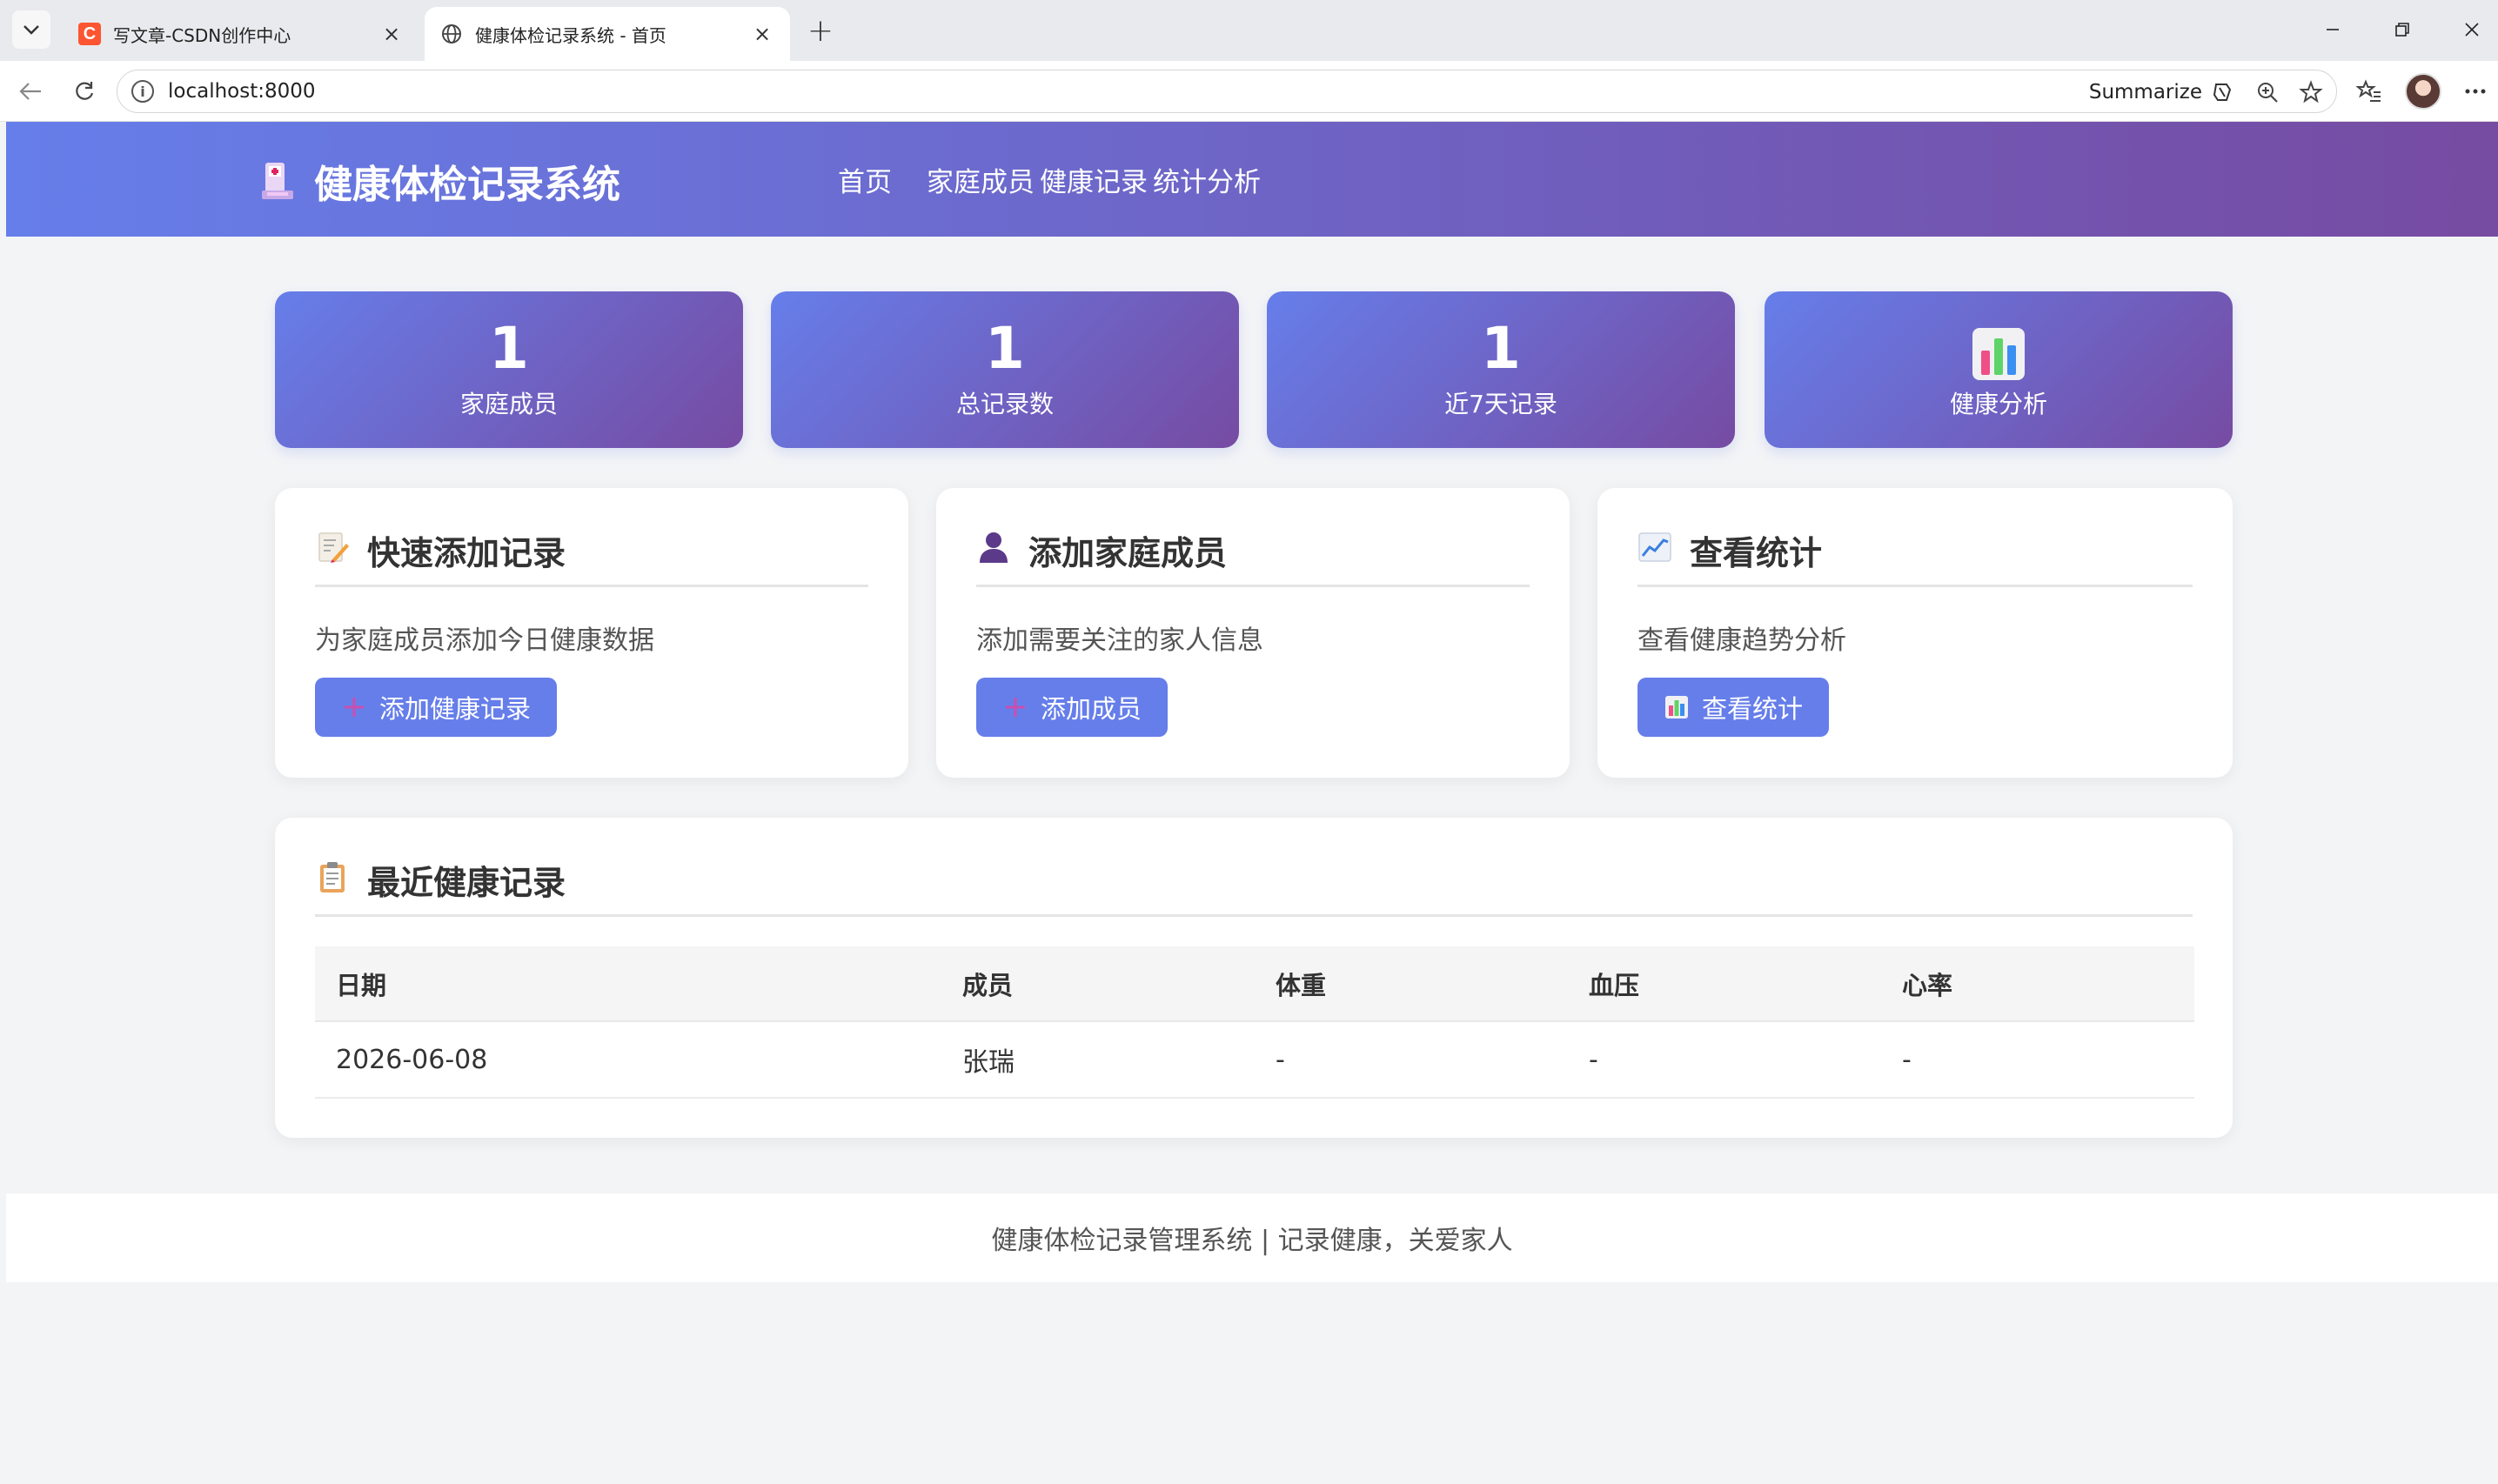  Describe the element at coordinates (1654, 547) in the screenshot. I see `trend-chart-icon` at that location.